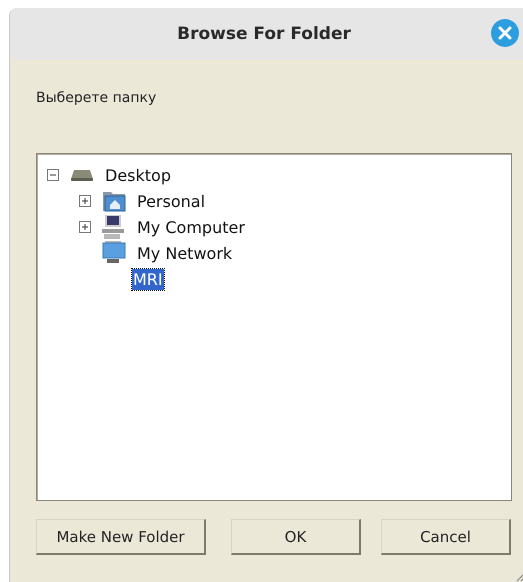  I want to click on dialog-button: Make New Folder, so click(121, 537).